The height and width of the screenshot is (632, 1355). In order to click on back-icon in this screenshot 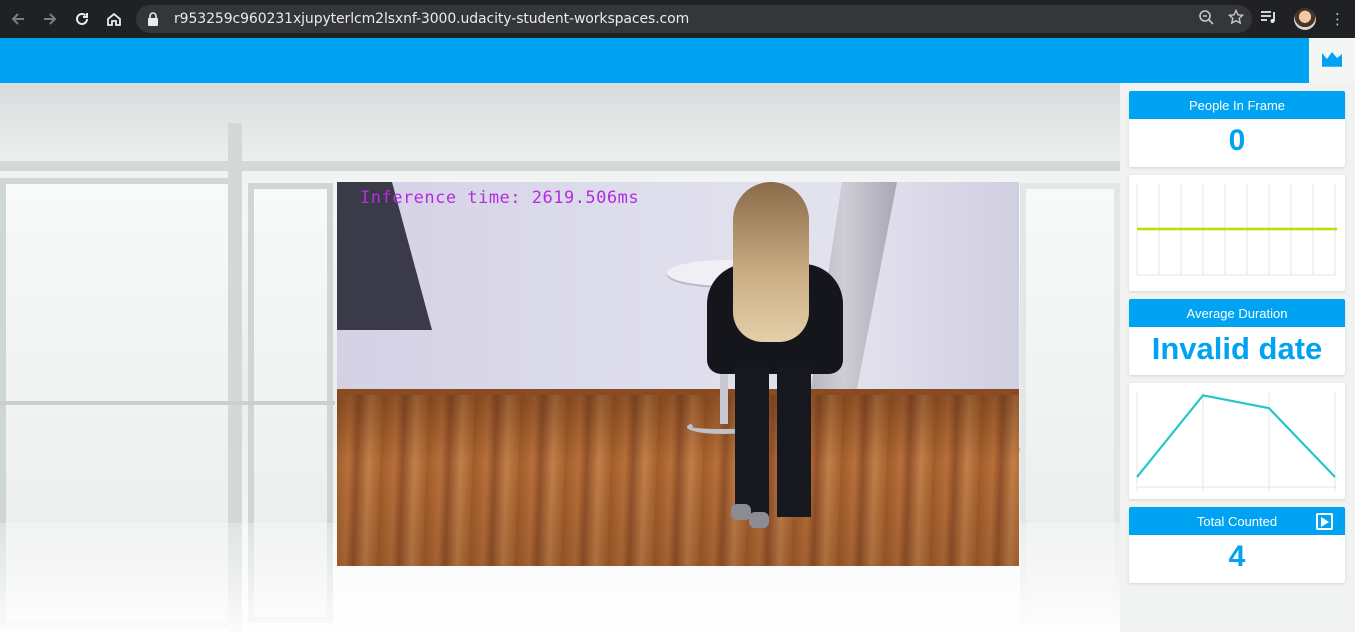, I will do `click(18, 19)`.